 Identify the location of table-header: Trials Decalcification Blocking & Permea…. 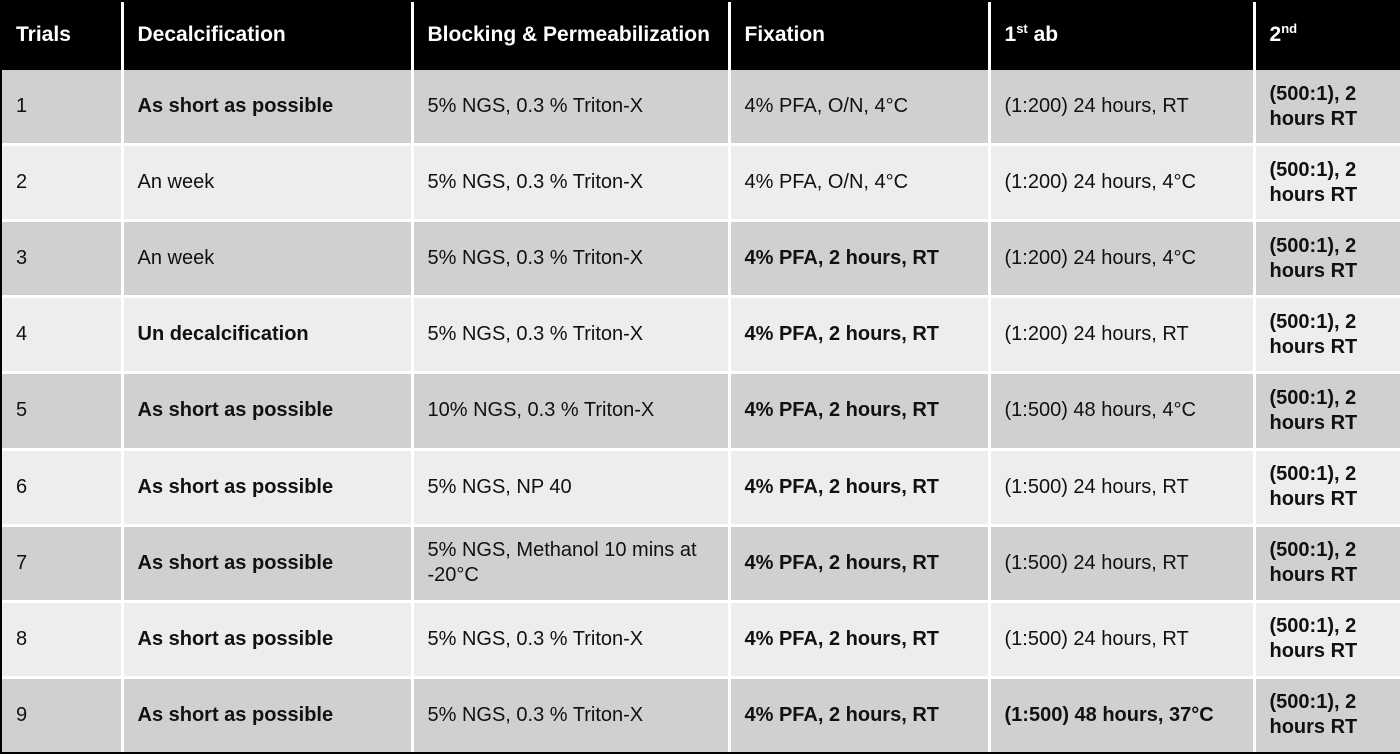
(701, 36).